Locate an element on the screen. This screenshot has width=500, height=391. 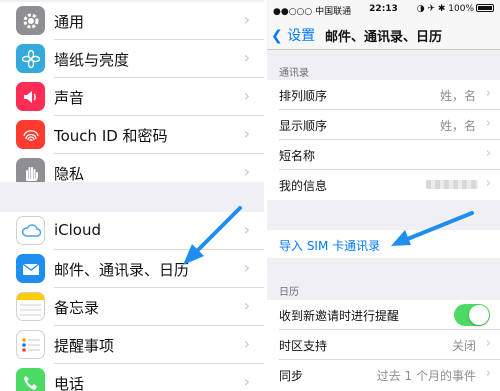
battery-indicator: ◑ ✈ ✱ 100% is located at coordinates (455, 9).